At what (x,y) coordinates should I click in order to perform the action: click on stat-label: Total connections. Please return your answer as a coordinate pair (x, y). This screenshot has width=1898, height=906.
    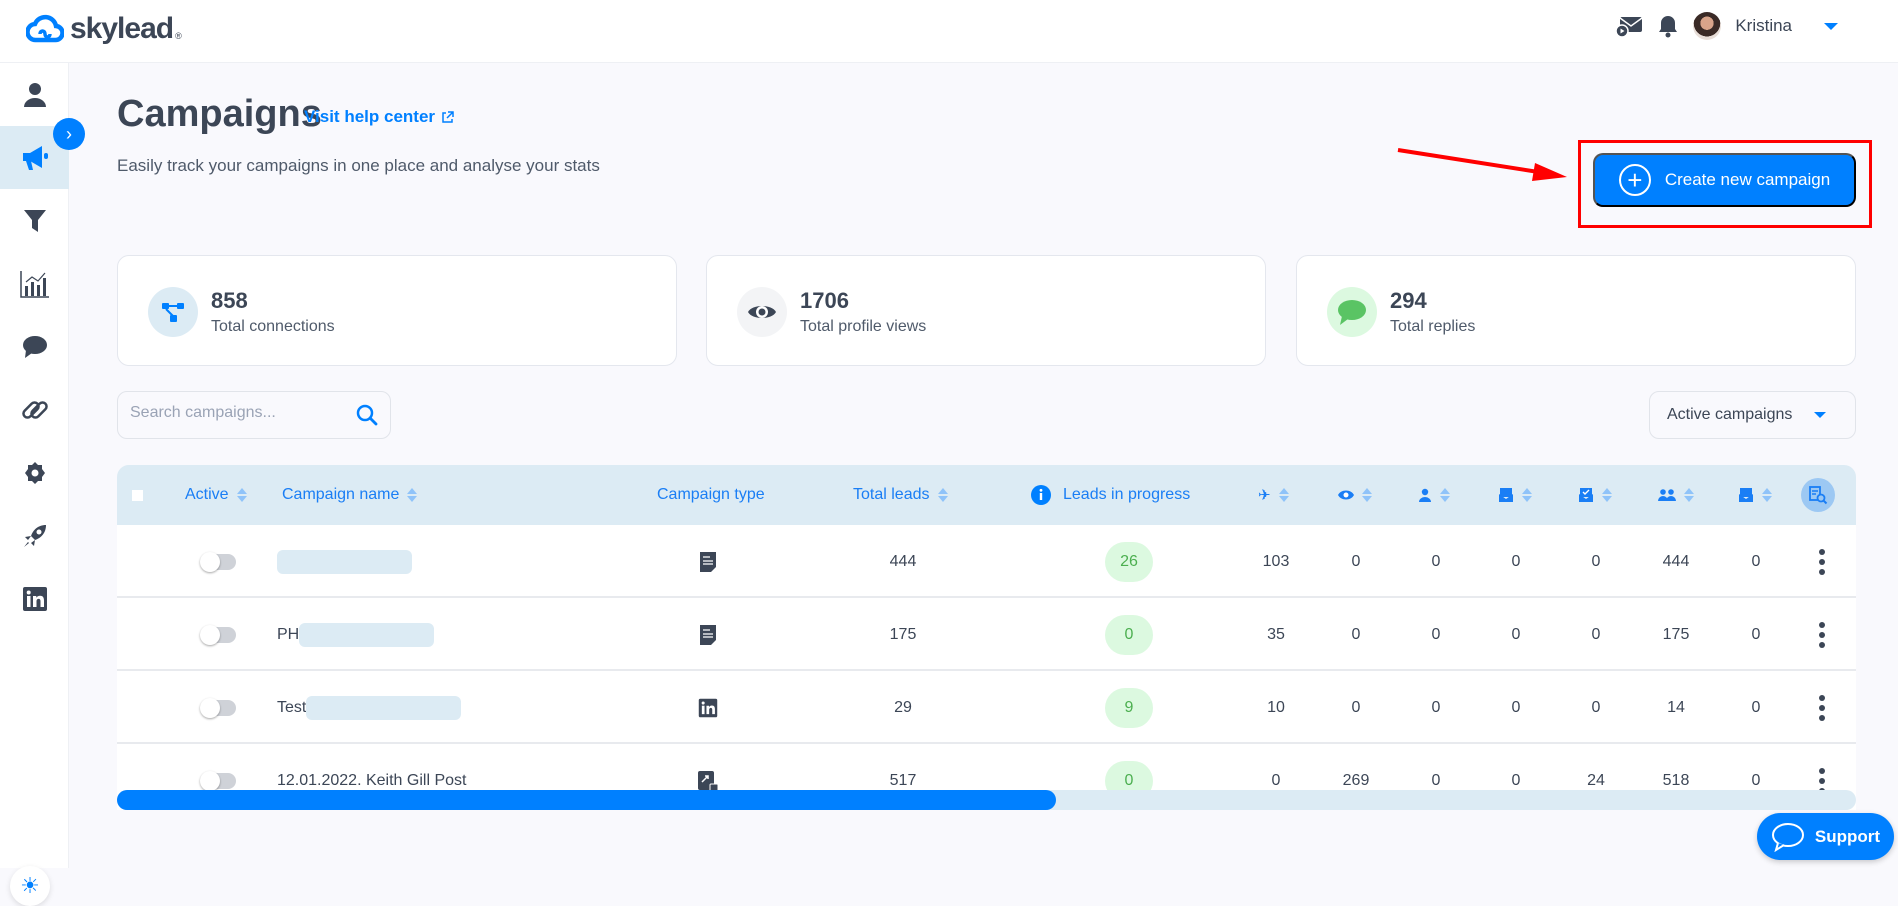
    Looking at the image, I should click on (273, 326).